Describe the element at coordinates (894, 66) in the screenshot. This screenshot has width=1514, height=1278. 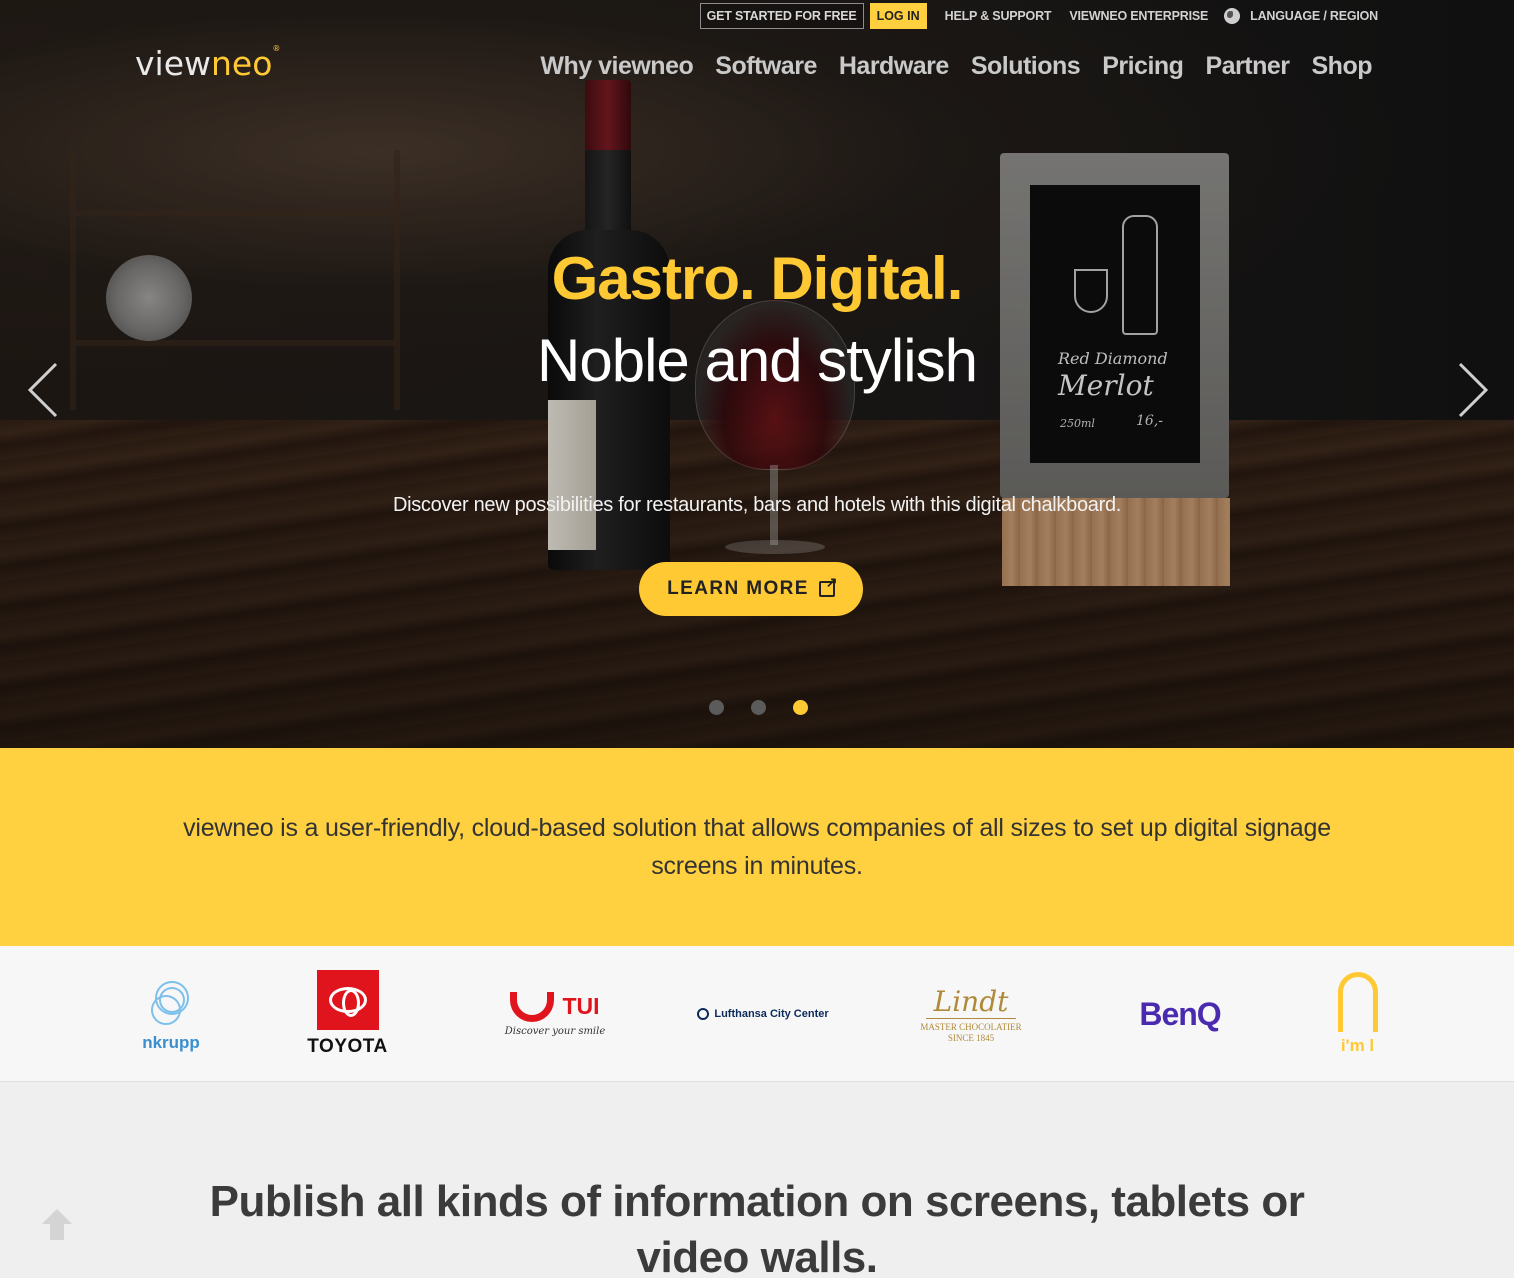
I see `nav-hardware: Hardware` at that location.